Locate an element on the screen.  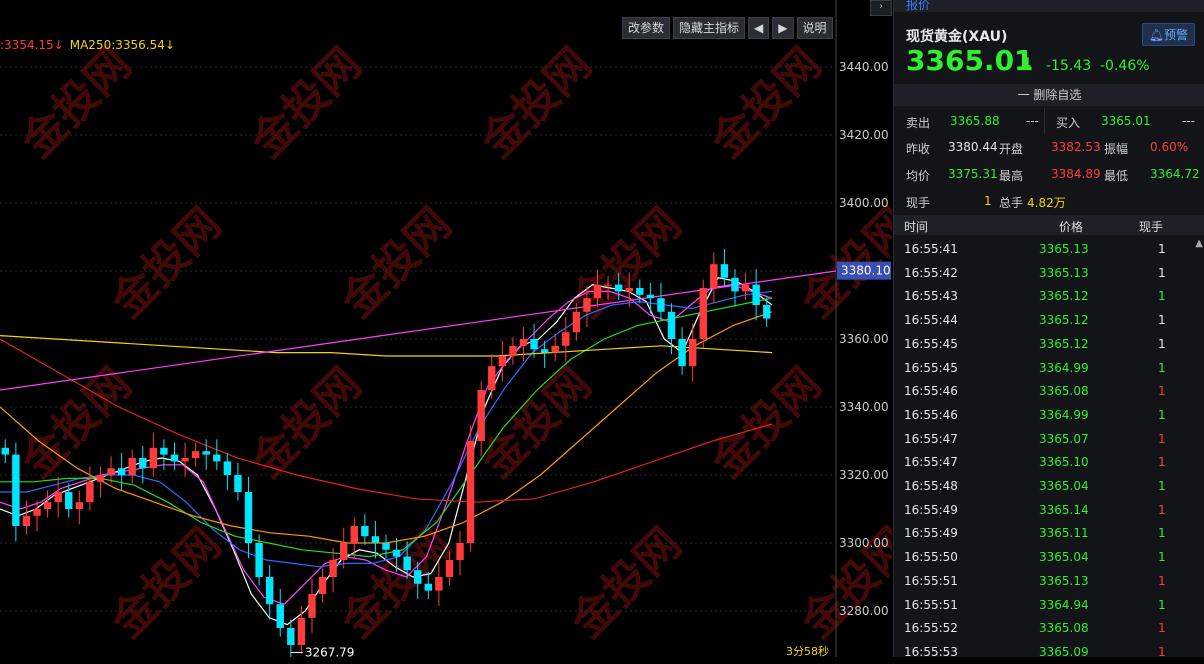
stat-label: 昨收 is located at coordinates (918, 149).